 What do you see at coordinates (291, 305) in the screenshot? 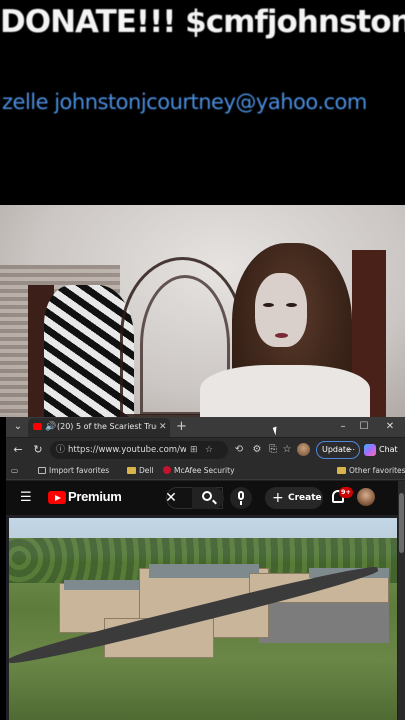
I see `person-eye-right` at bounding box center [291, 305].